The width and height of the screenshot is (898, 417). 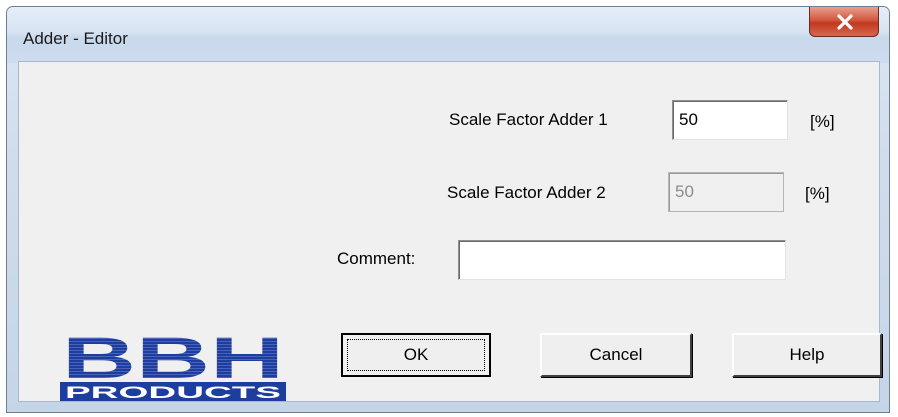 What do you see at coordinates (730, 120) in the screenshot?
I see `scale-factor-1-input` at bounding box center [730, 120].